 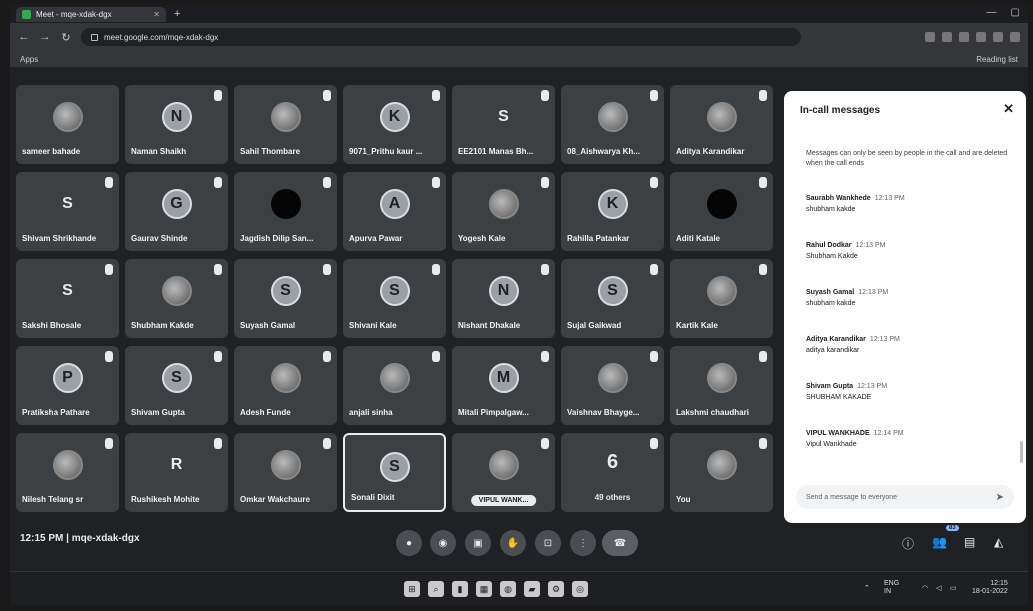 What do you see at coordinates (373, 497) in the screenshot?
I see `participant-name: Sonali Dixit` at bounding box center [373, 497].